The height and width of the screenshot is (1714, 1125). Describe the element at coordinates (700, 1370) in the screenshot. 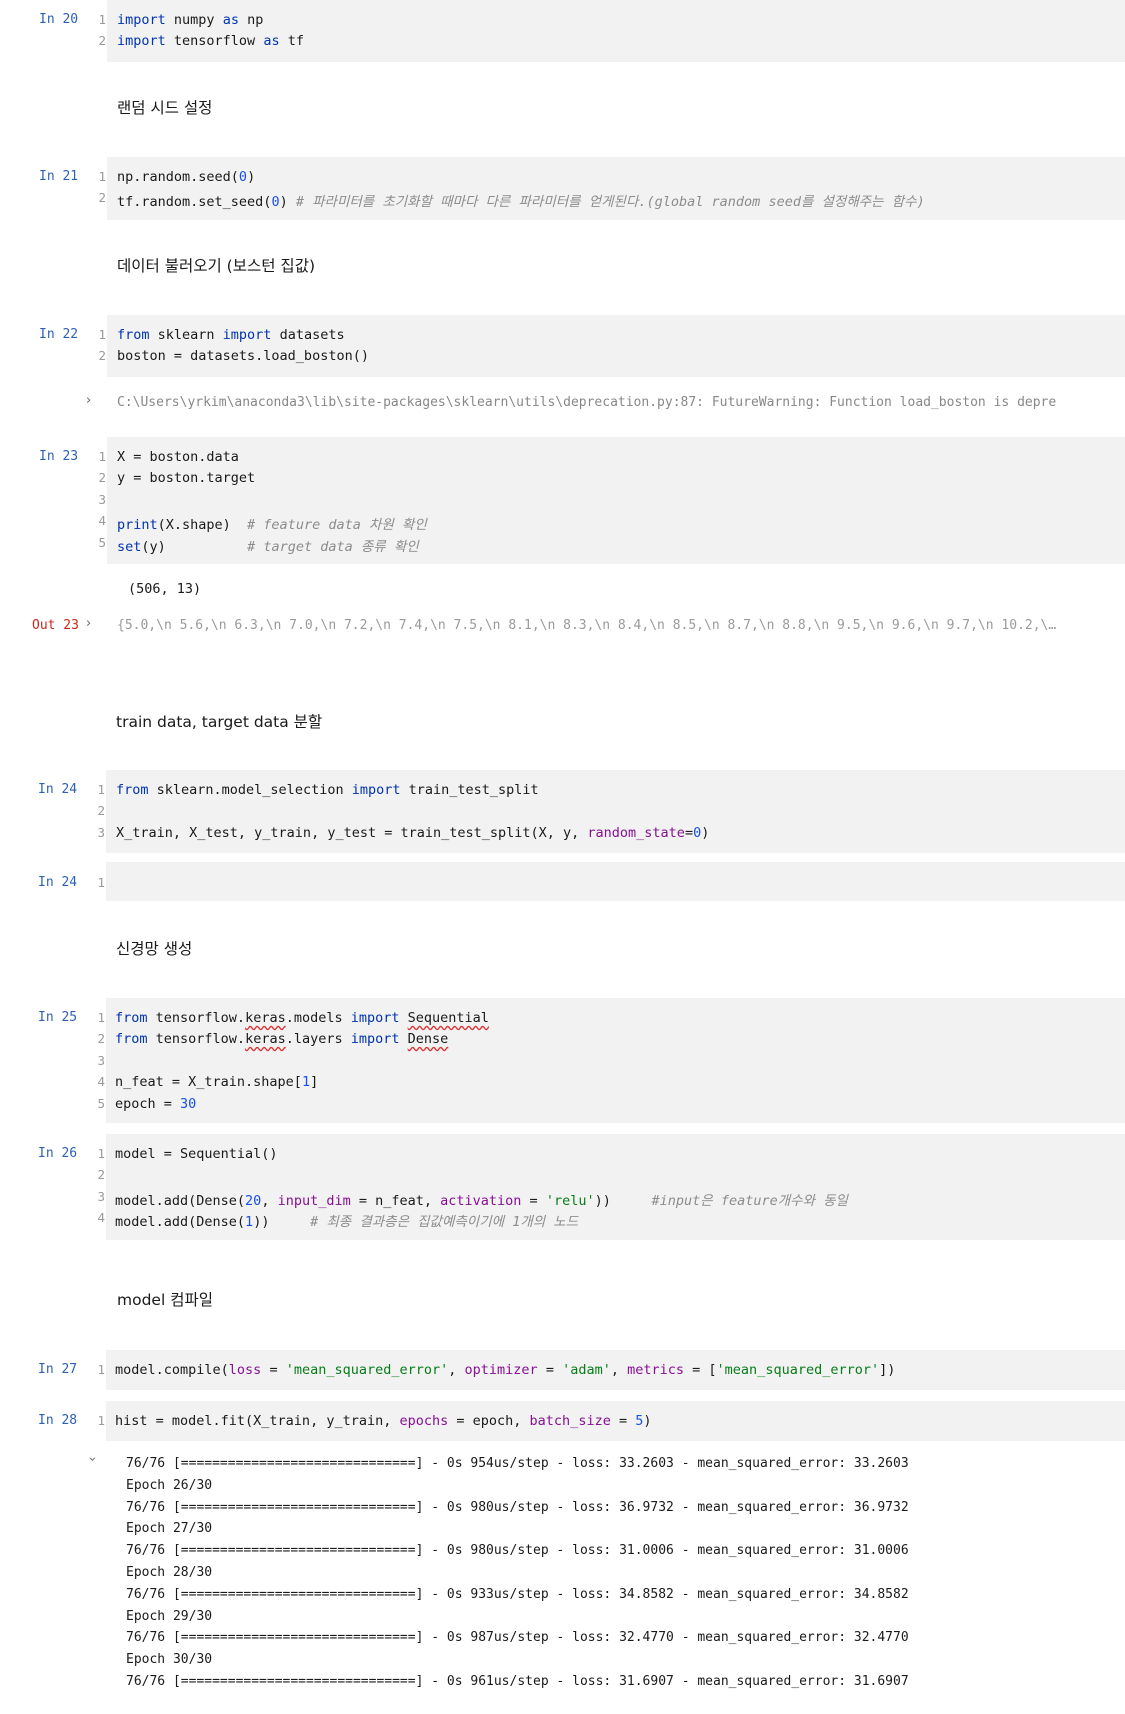

I see `code-token: = [` at that location.